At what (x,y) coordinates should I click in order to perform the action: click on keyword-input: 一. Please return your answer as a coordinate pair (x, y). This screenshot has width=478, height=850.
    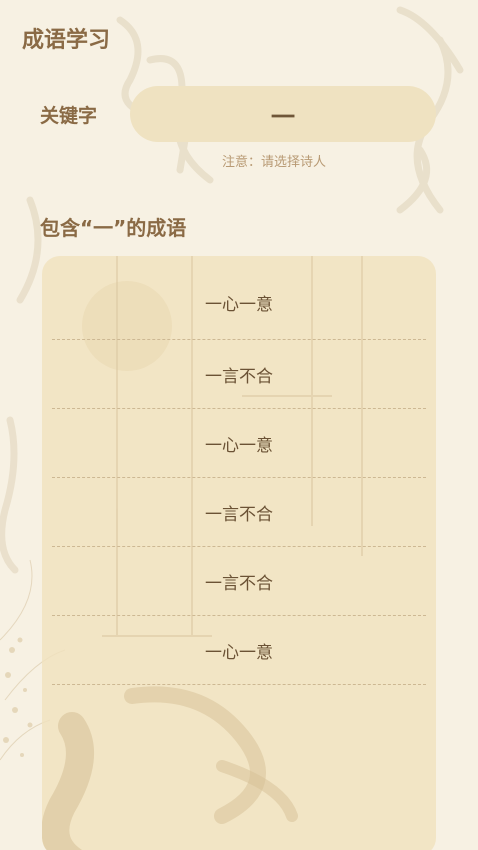
    Looking at the image, I should click on (283, 114).